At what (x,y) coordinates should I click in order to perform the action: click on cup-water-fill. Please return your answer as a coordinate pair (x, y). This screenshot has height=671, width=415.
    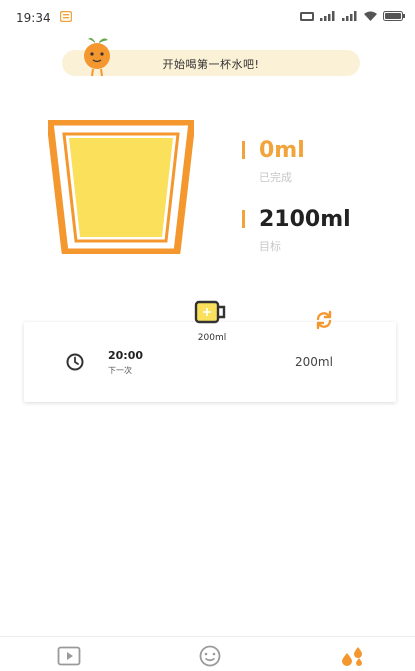
    Looking at the image, I should click on (121, 187).